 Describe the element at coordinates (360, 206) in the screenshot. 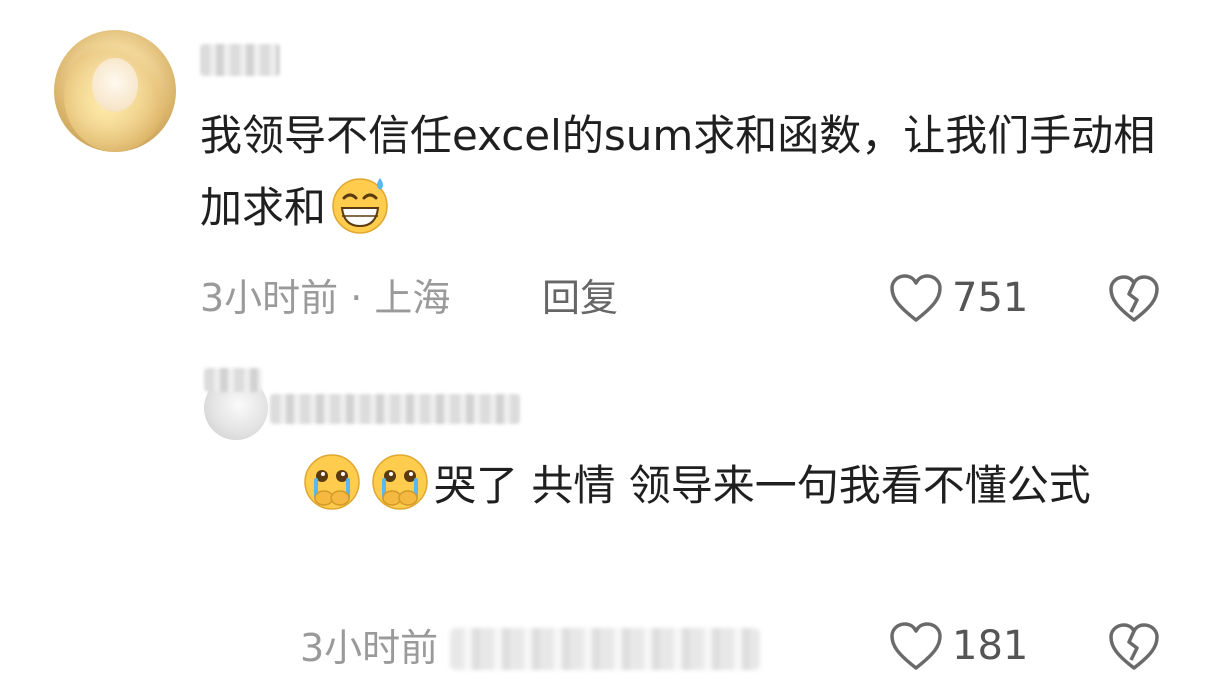

I see `grin-sweat-emoji-icon` at that location.